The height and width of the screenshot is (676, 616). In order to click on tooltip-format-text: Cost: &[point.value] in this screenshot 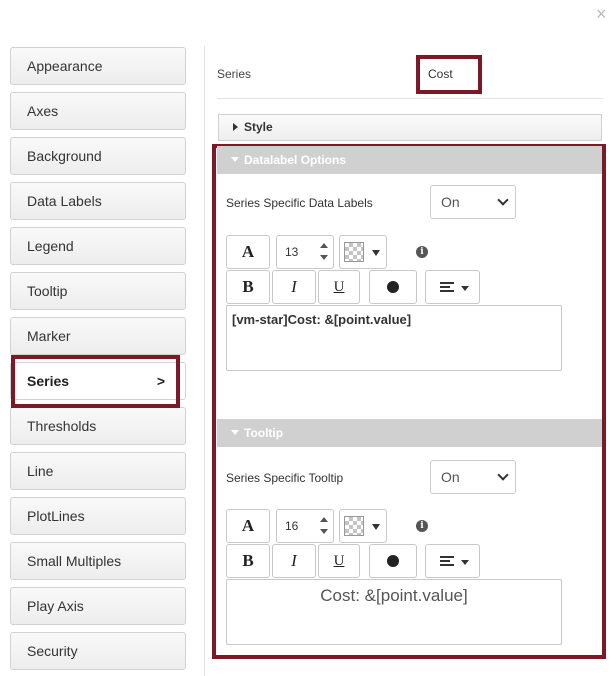, I will do `click(394, 595)`.